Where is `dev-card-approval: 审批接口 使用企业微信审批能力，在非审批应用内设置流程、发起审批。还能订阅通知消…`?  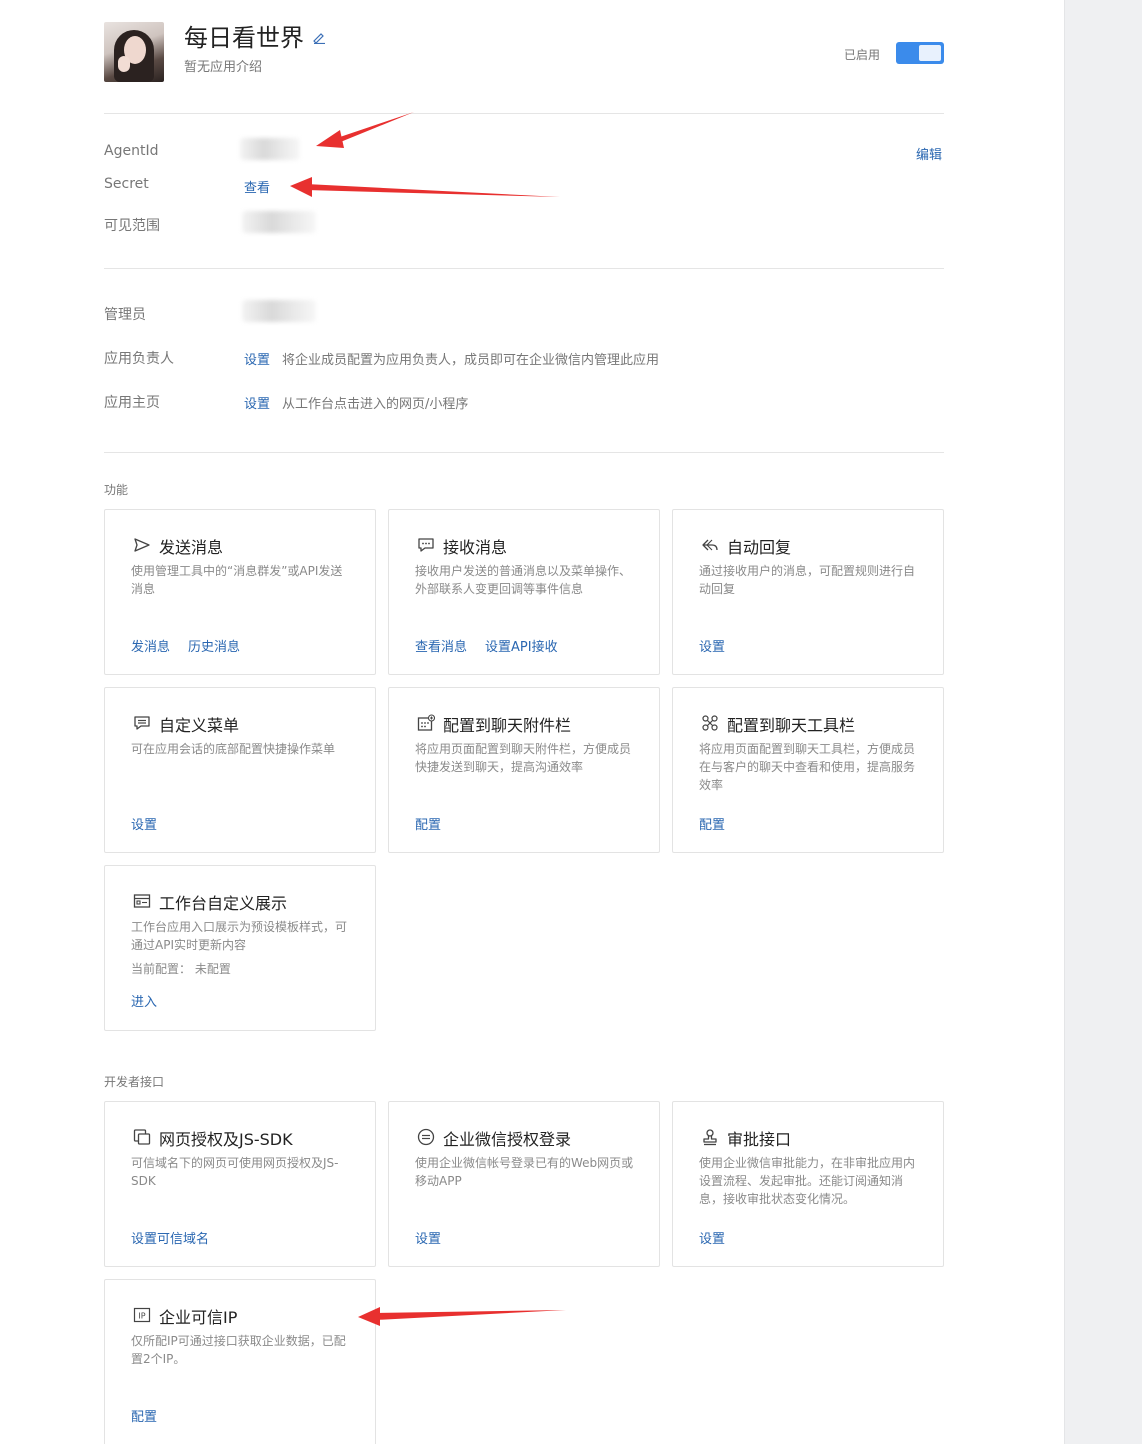
dev-card-approval: 审批接口 使用企业微信审批能力，在非审批应用内设置流程、发起审批。还能订阅通知消… is located at coordinates (808, 1184).